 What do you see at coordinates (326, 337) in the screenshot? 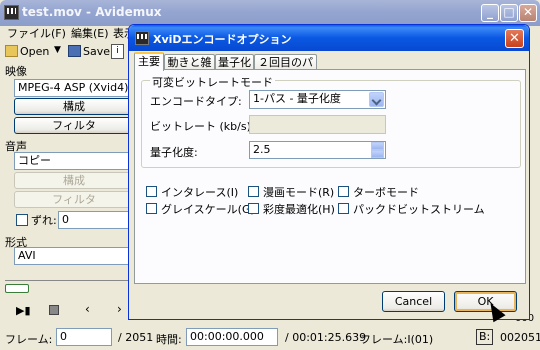
I see `duration-text: / 00:01:25.639` at bounding box center [326, 337].